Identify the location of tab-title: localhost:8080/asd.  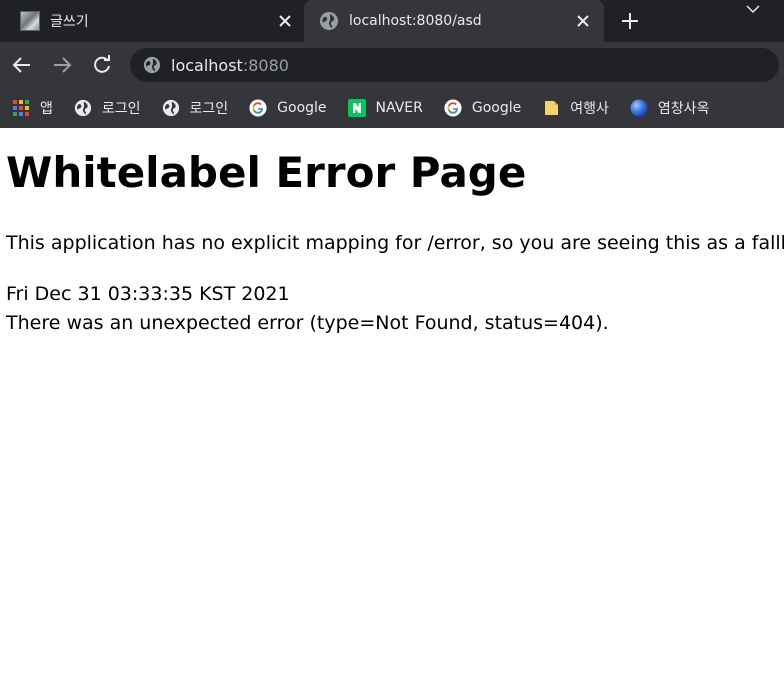
(415, 21).